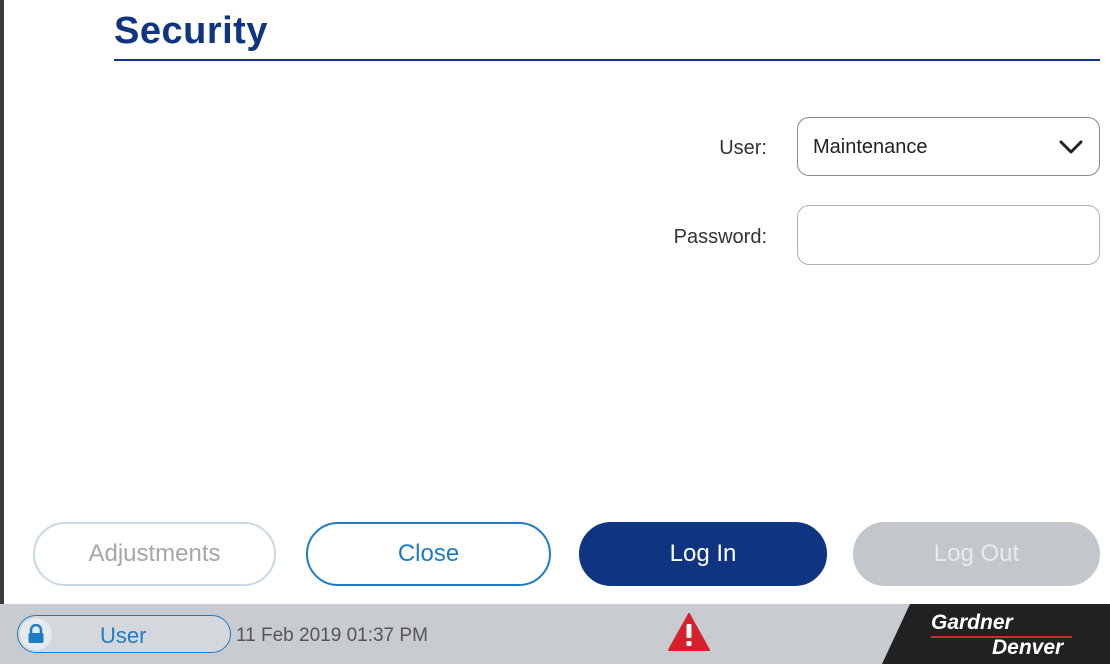 This screenshot has height=664, width=1110. Describe the element at coordinates (607, 60) in the screenshot. I see `title-underline` at that location.